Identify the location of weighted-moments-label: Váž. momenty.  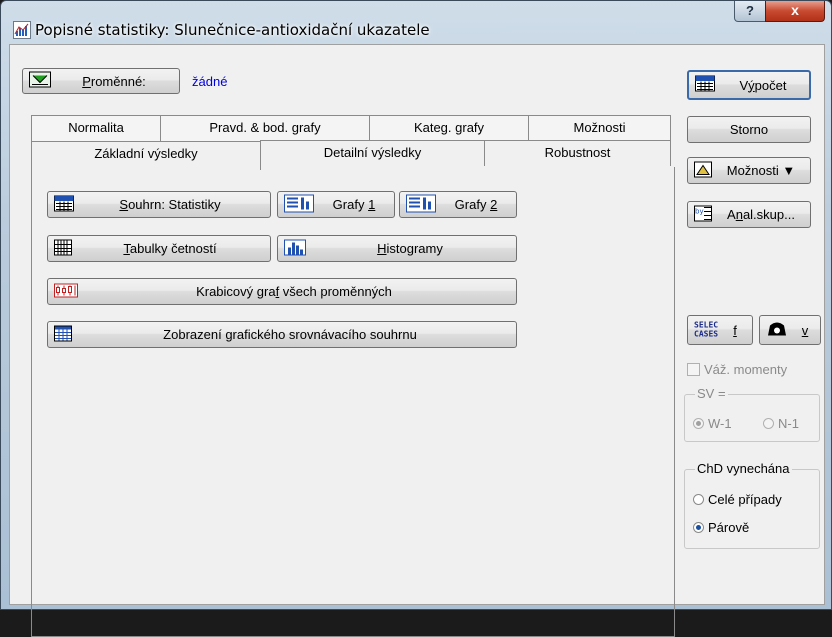
(746, 369).